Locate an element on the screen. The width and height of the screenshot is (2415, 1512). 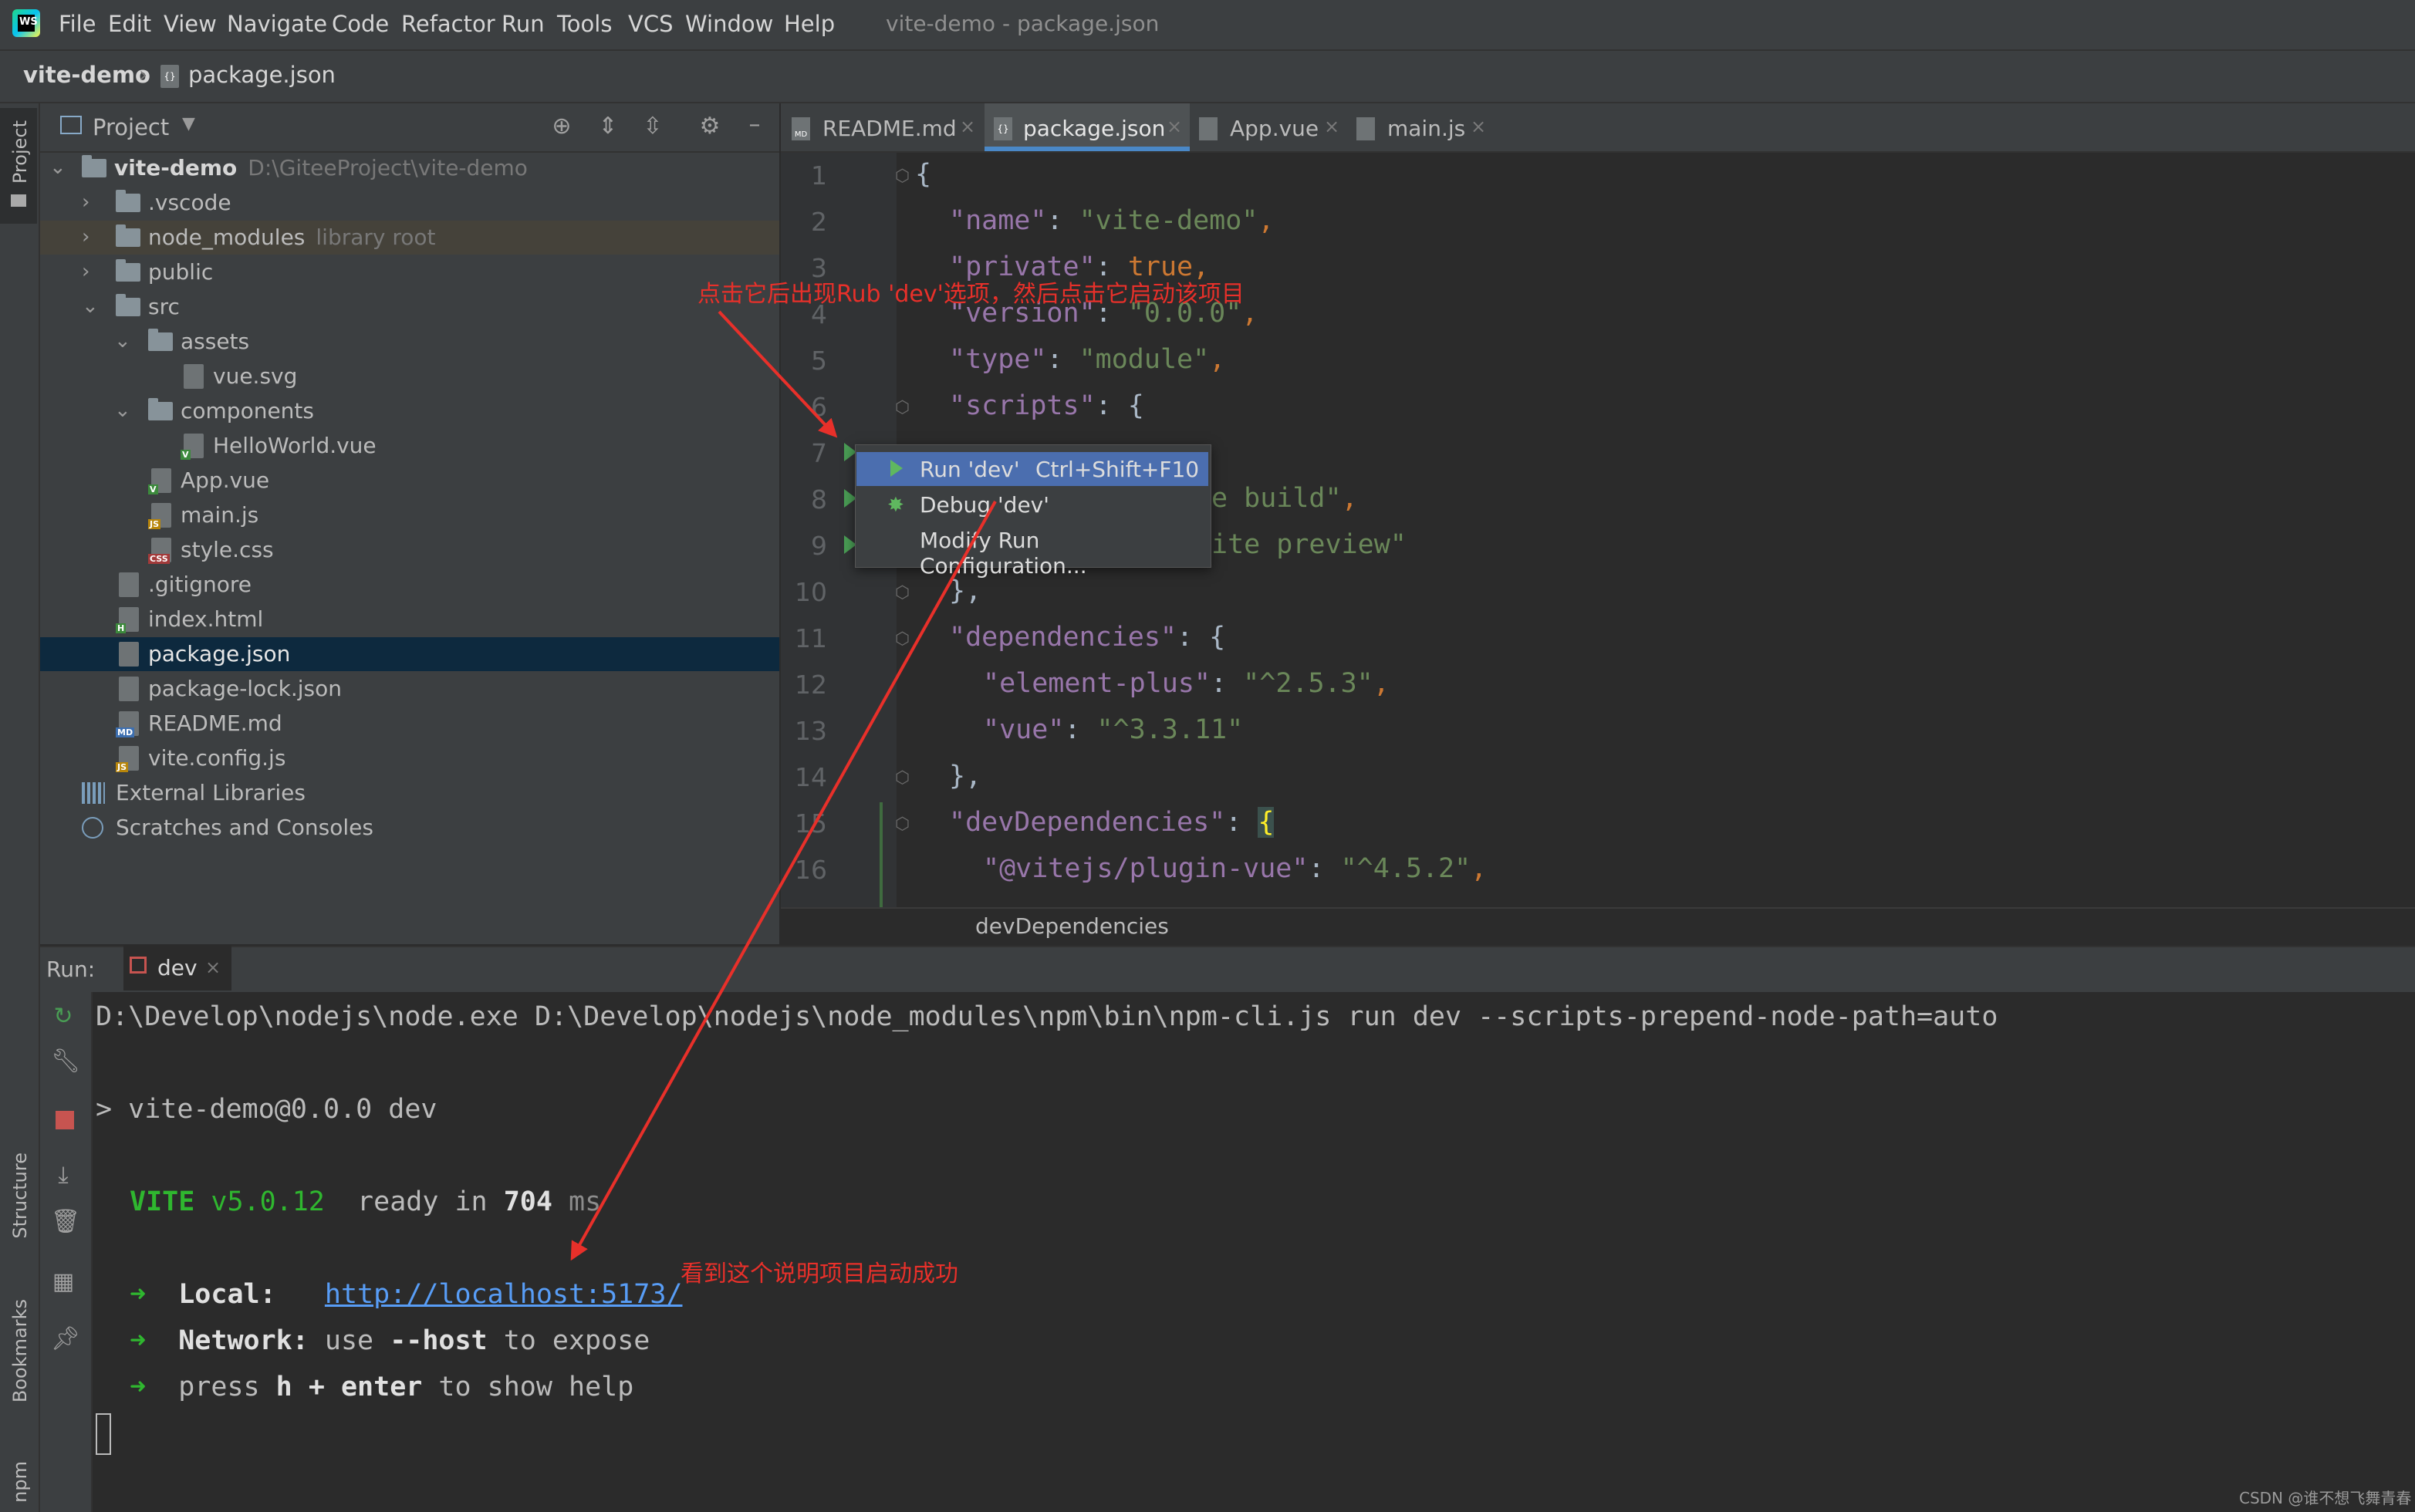
watermark: CSDN @谁不想飞舞青春 is located at coordinates (2325, 1498).